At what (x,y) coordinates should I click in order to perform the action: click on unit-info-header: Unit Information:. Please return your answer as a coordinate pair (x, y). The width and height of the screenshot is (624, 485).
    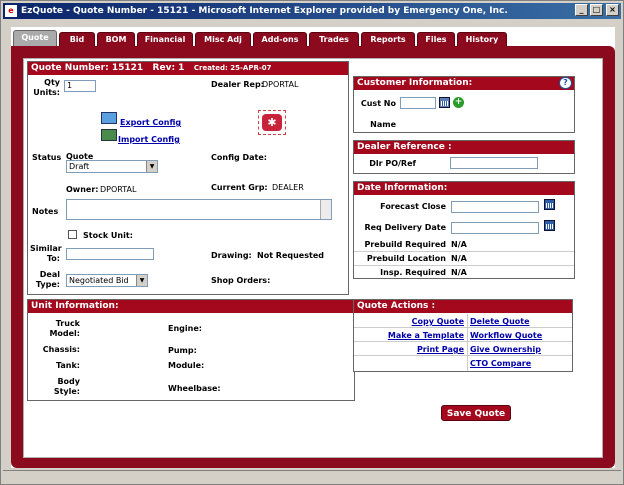
    Looking at the image, I should click on (191, 306).